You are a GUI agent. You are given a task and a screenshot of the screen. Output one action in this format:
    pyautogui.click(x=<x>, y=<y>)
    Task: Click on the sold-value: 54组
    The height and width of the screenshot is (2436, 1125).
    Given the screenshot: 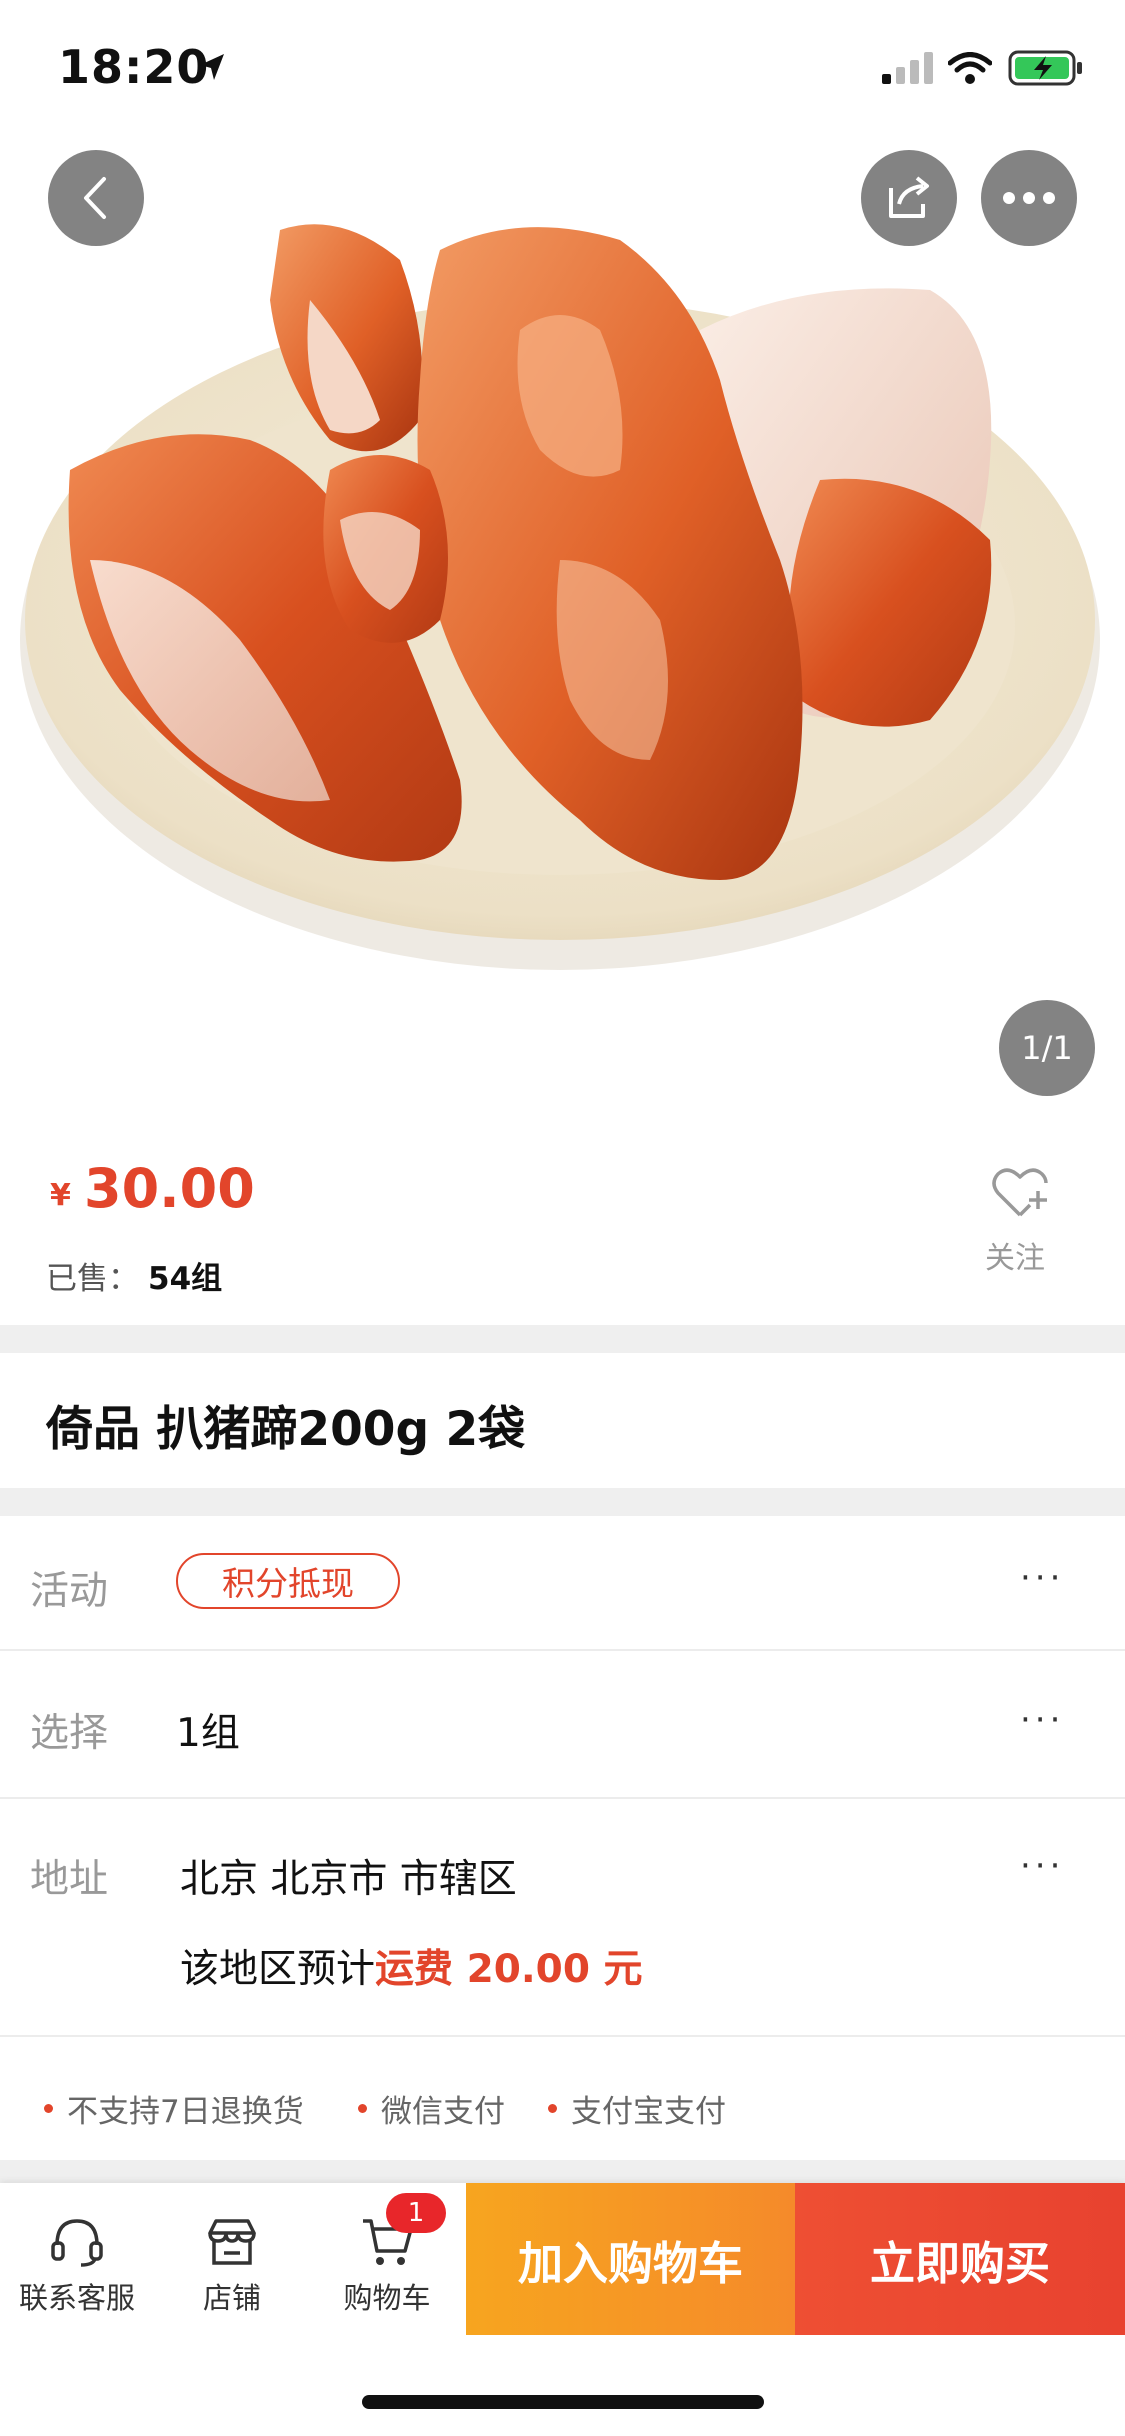 What is the action you would take?
    pyautogui.click(x=185, y=1279)
    